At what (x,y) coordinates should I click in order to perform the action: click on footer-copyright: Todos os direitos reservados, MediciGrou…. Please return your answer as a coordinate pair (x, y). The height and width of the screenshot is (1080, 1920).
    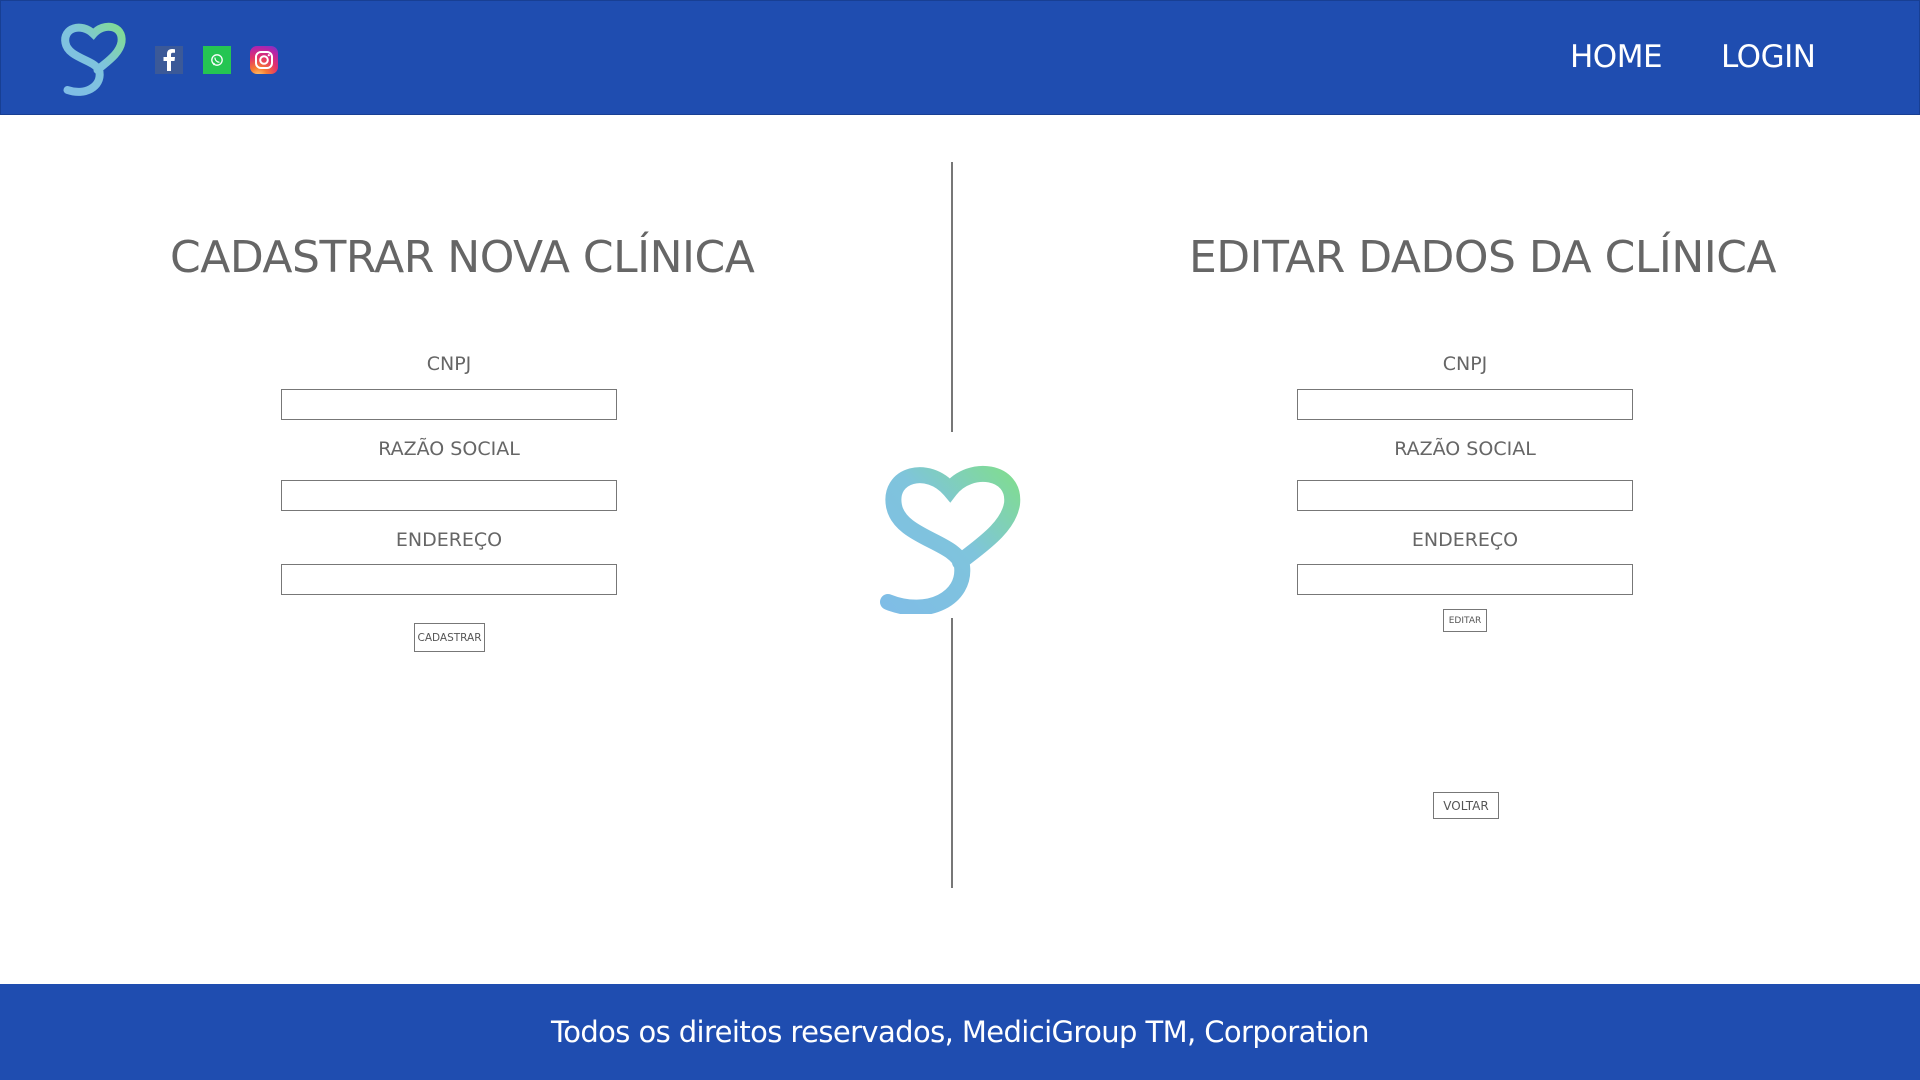
    Looking at the image, I should click on (960, 1032).